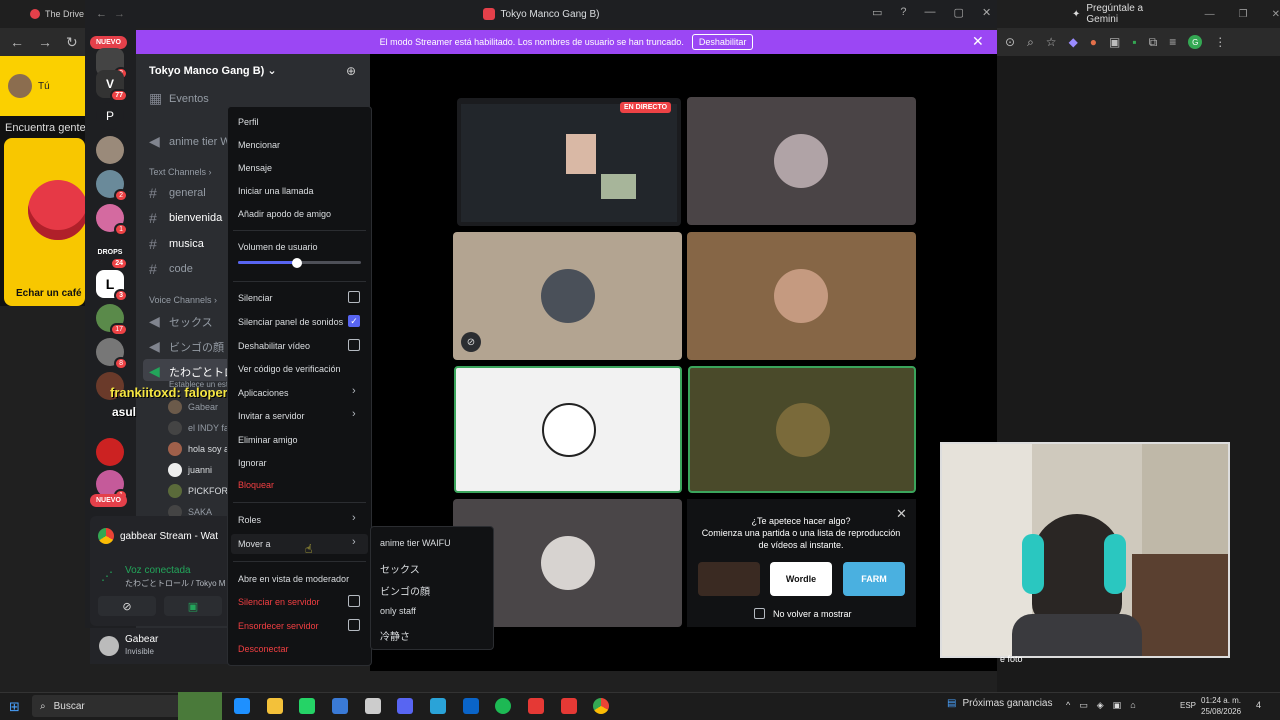 The width and height of the screenshot is (1280, 720). Describe the element at coordinates (274, 346) in the screenshot. I see `menu-item-deshabilitar-video: Deshabilitar vídeo` at that location.